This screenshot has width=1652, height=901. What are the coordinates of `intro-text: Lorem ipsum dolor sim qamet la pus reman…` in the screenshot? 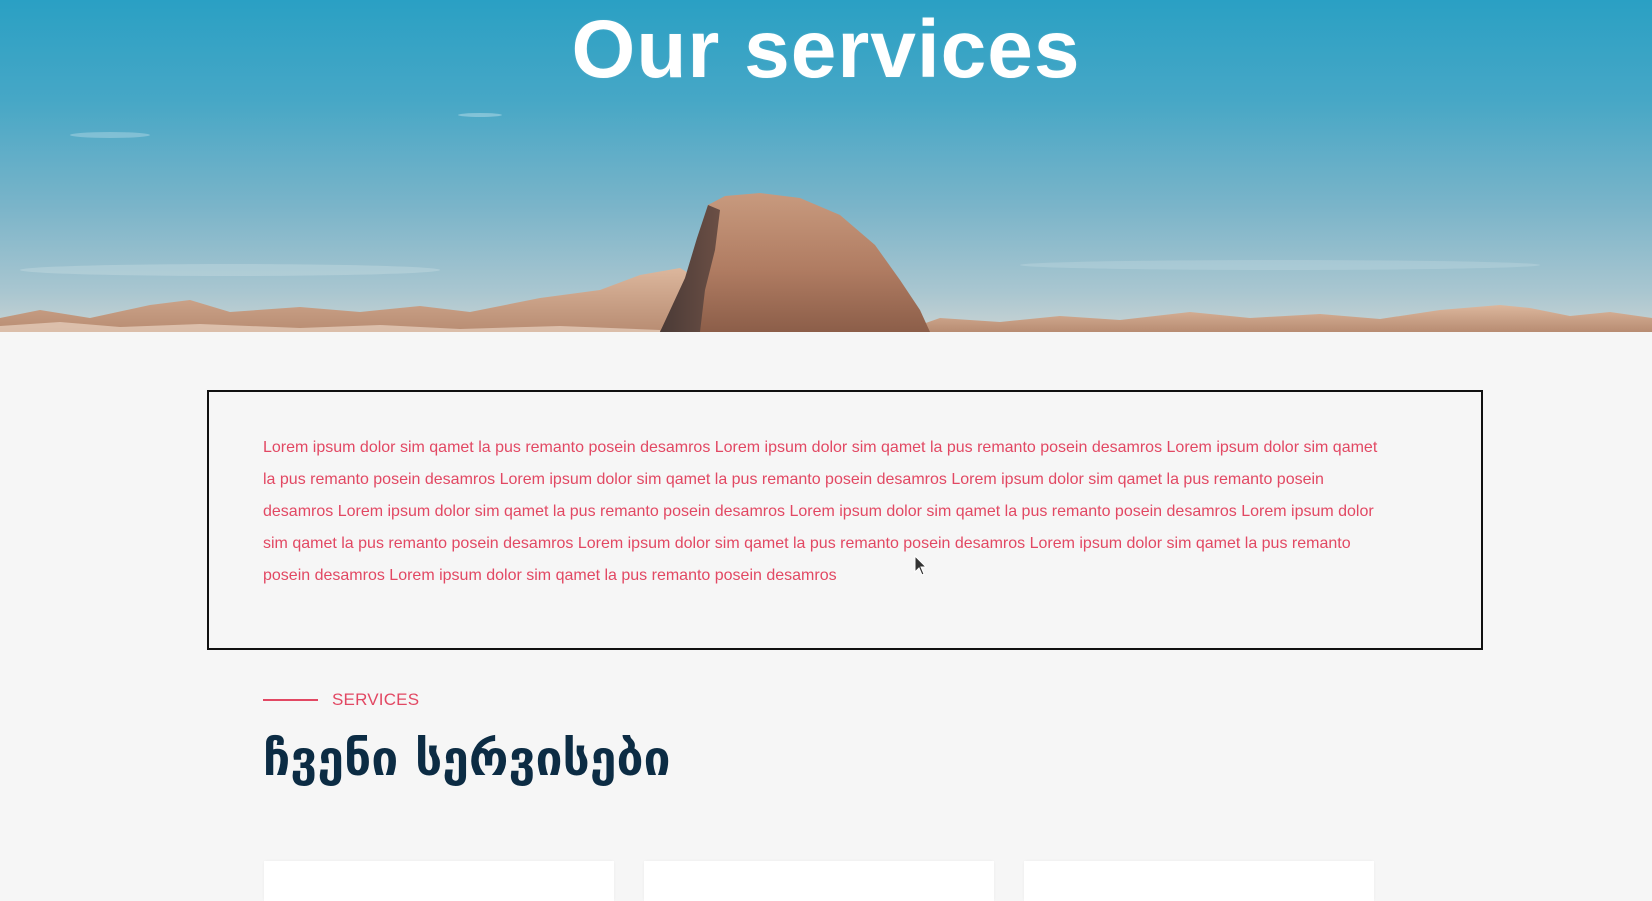 It's located at (820, 511).